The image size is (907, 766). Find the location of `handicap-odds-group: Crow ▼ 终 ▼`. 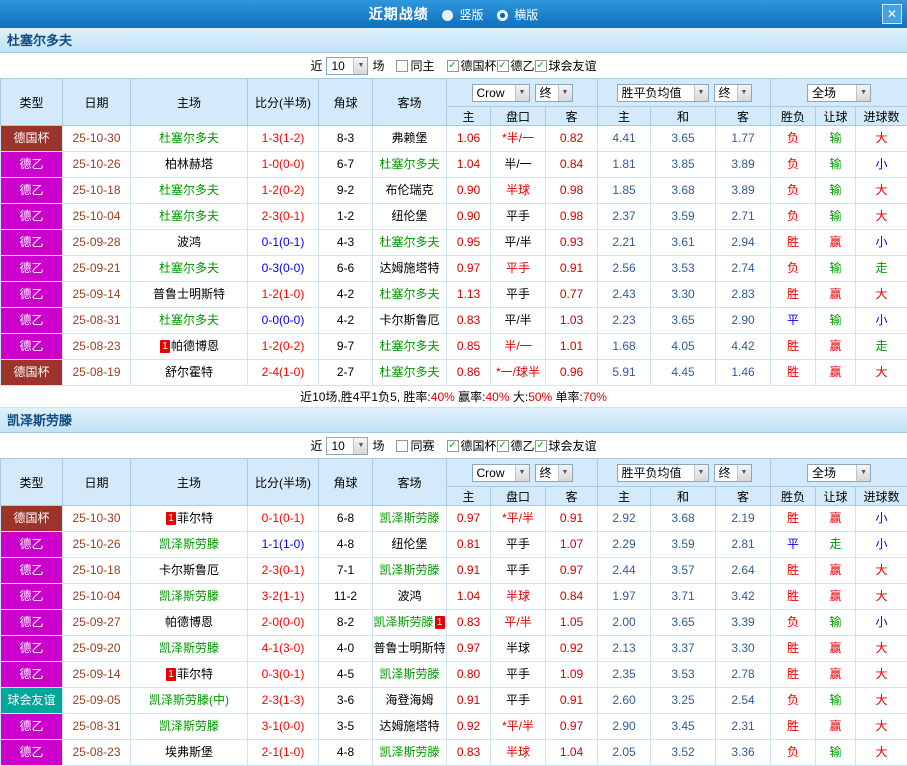

handicap-odds-group: Crow ▼ 终 ▼ is located at coordinates (522, 473).